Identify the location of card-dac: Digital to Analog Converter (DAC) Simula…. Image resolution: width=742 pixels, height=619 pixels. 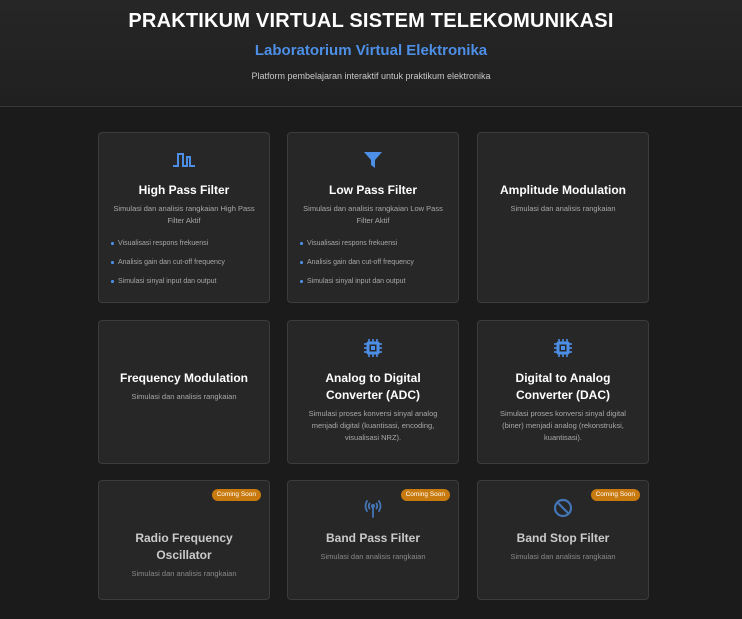
(563, 392).